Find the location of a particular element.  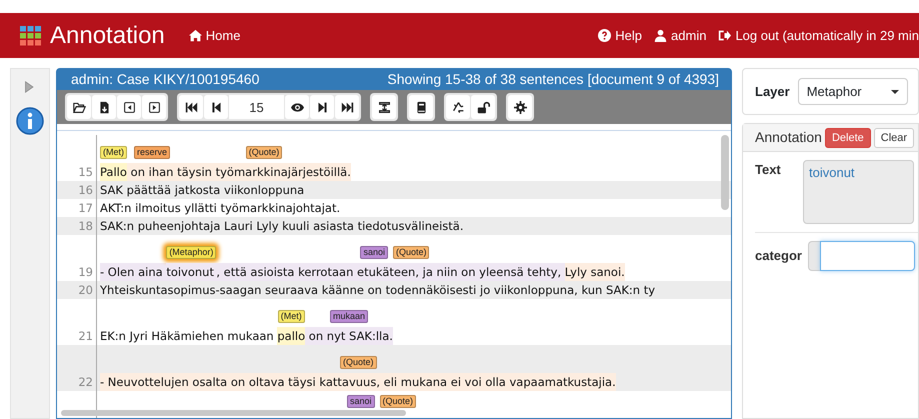

sentence-text: SAK:n puheenjohtaja Lauri Lyly kuuli asiasta tiedotusvälineistä. is located at coordinates (282, 226).